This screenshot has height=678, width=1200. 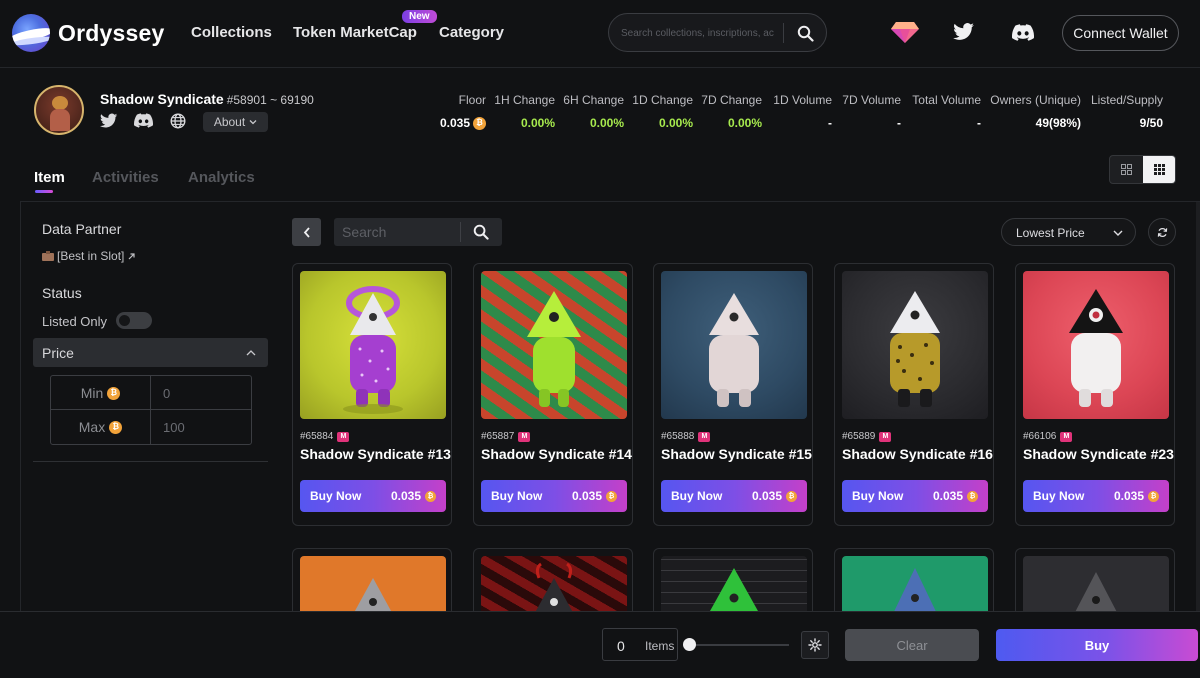 I want to click on stat-label-7d-volume: 7D Volume, so click(x=871, y=100).